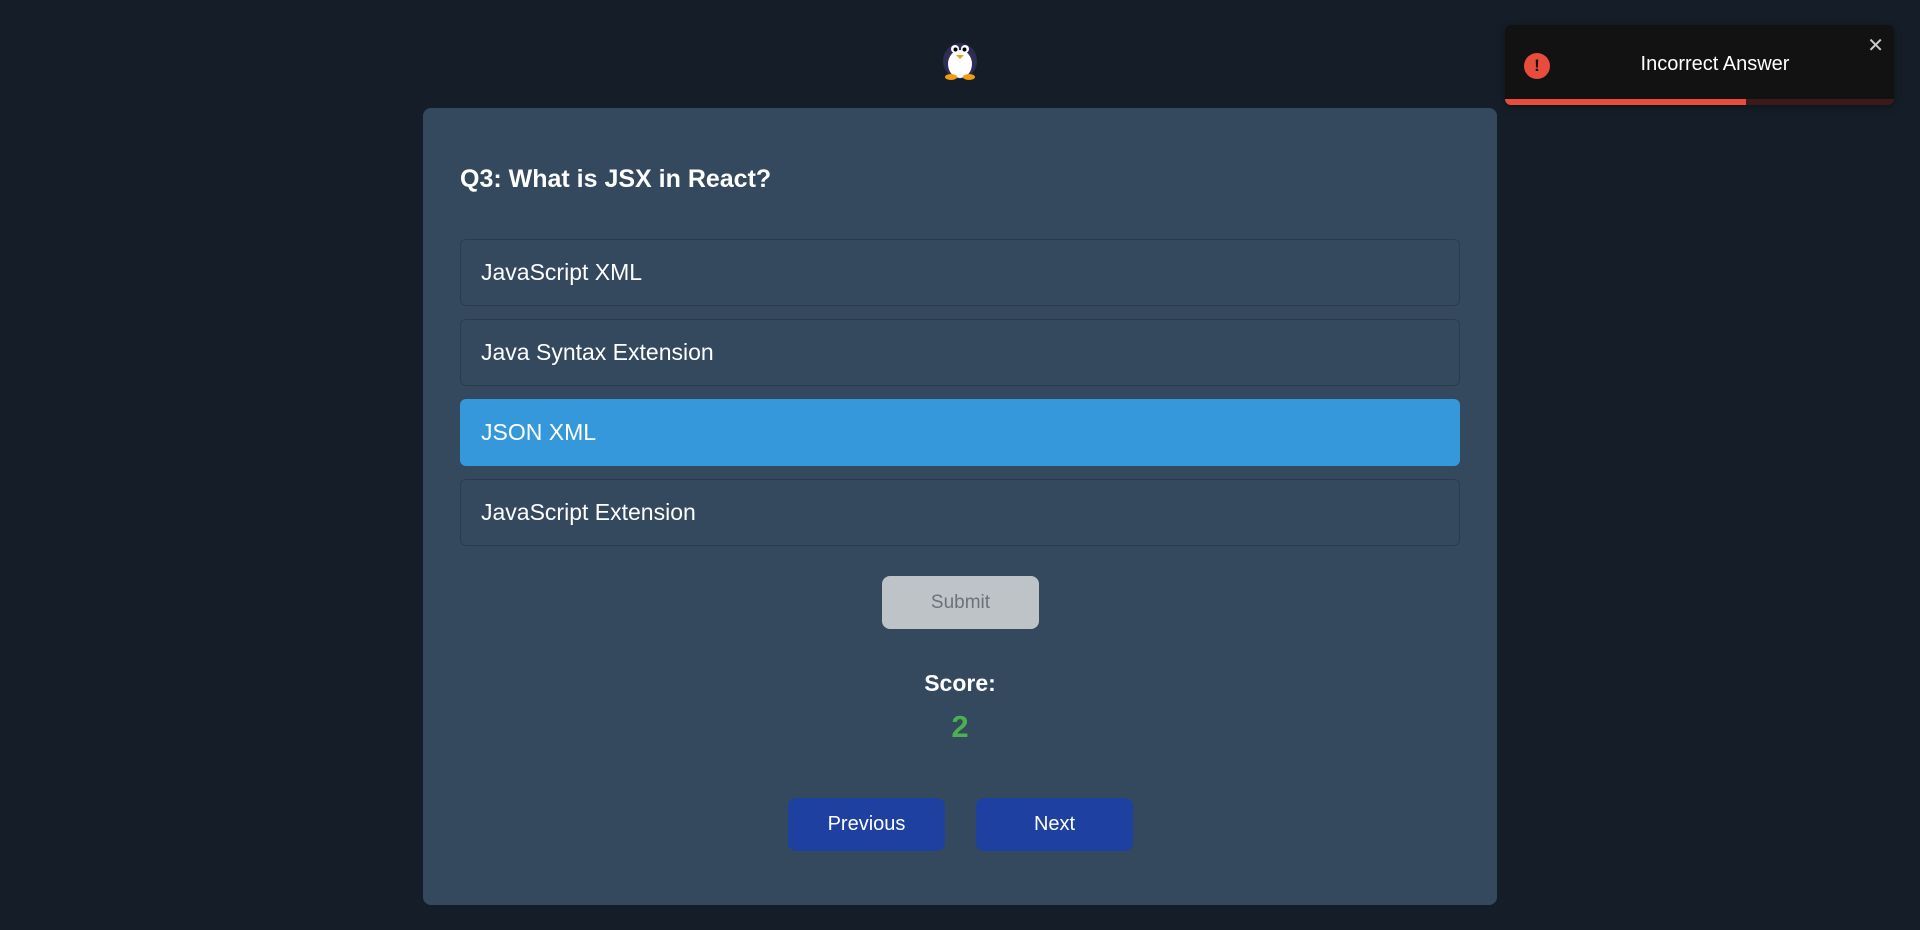  I want to click on option-label: Java Syntax Extension, so click(597, 352).